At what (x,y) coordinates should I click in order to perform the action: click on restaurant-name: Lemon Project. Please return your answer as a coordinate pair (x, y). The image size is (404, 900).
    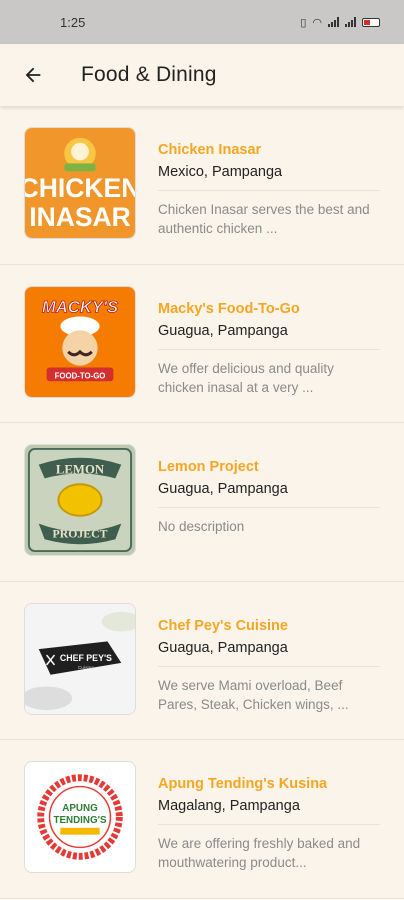
    Looking at the image, I should click on (208, 467).